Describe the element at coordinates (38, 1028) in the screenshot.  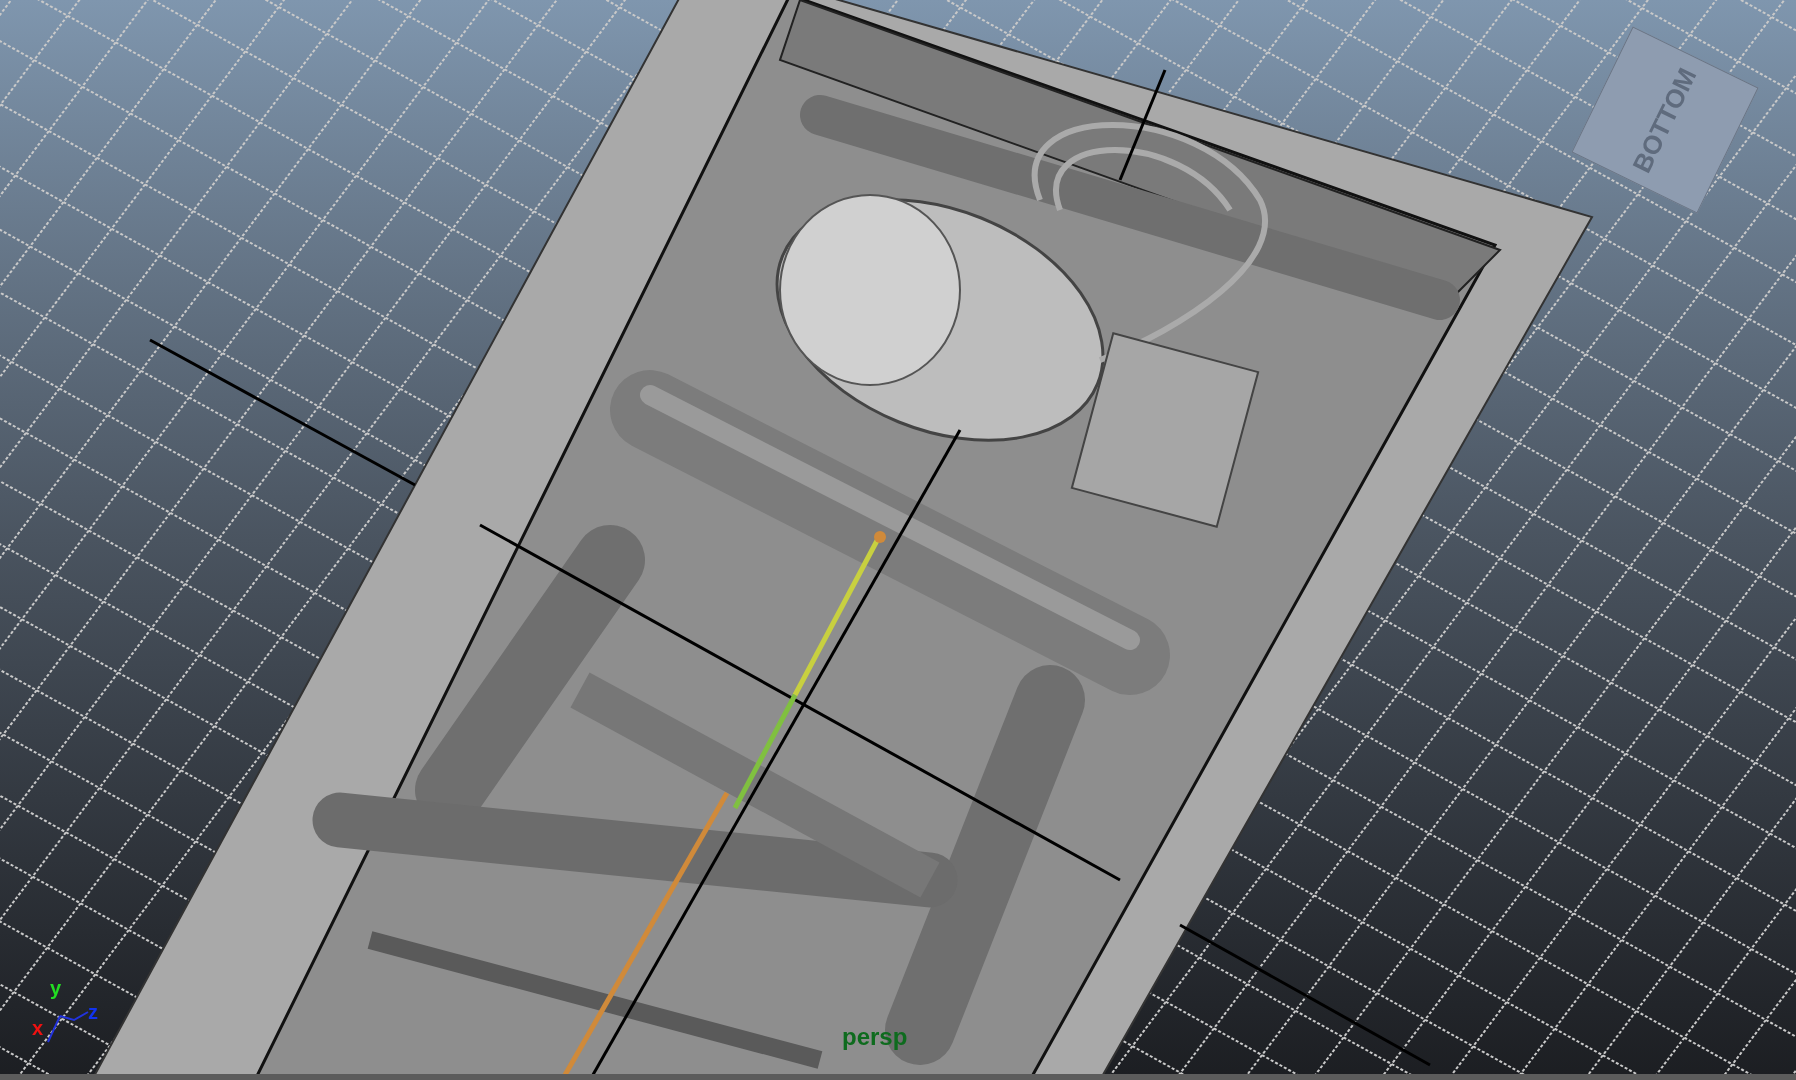
I see `axis-label: x` at that location.